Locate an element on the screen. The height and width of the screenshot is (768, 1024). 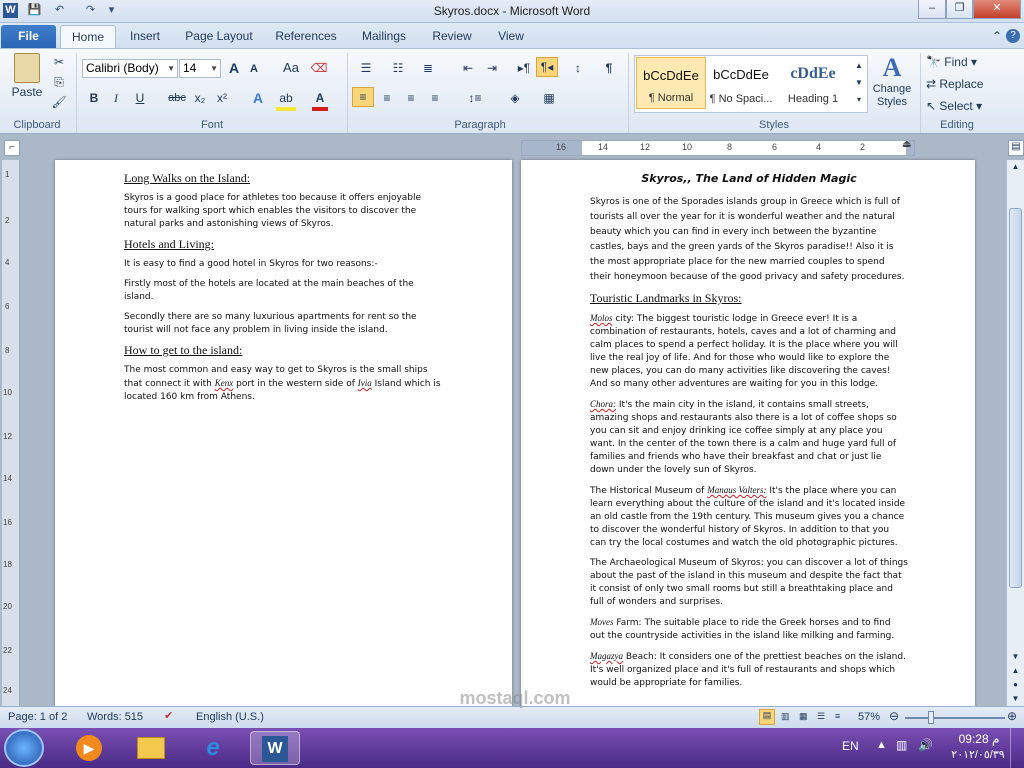
italic-button: I is located at coordinates (116, 98).